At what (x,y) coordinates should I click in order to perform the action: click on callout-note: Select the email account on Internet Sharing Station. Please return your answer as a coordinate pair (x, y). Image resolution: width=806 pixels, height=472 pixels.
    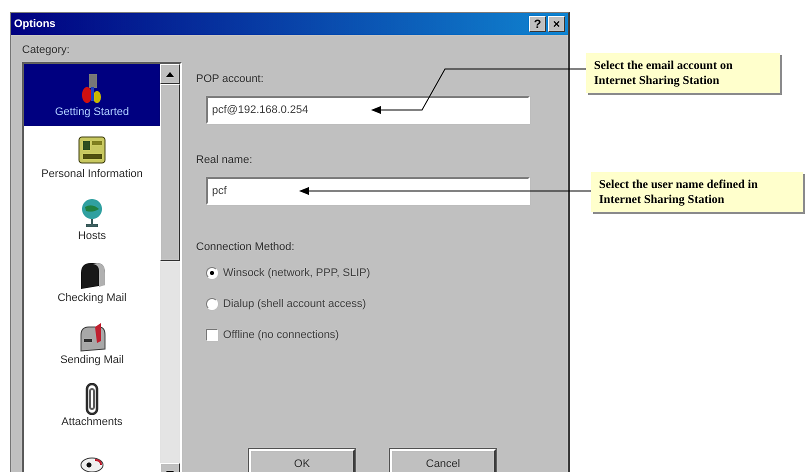
    Looking at the image, I should click on (683, 73).